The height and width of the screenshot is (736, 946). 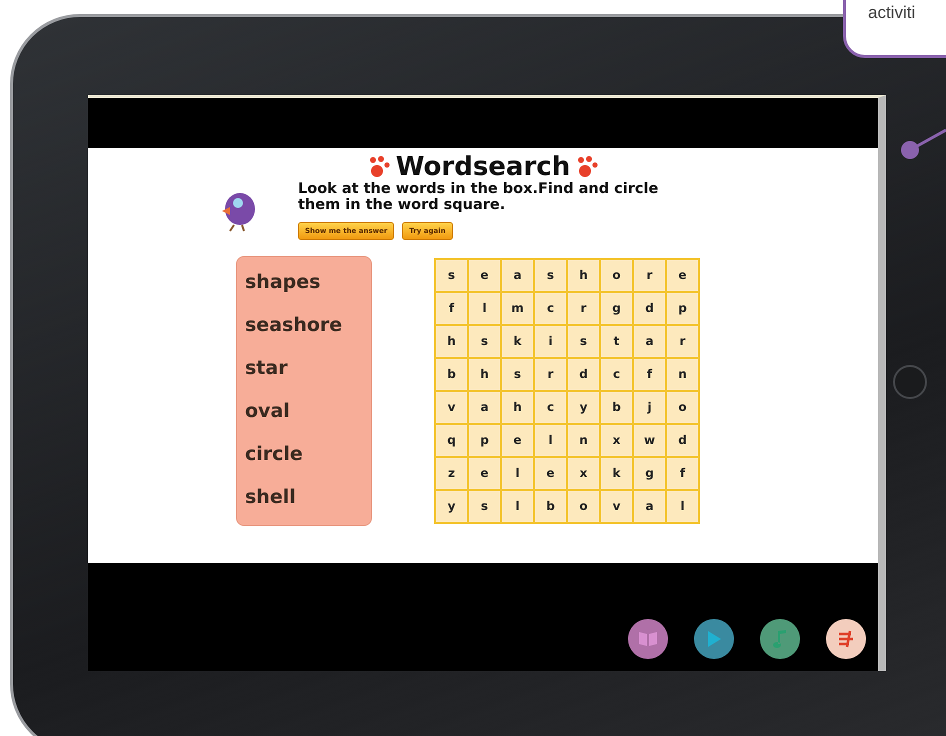 What do you see at coordinates (268, 411) in the screenshot?
I see `word-list-item: oval` at bounding box center [268, 411].